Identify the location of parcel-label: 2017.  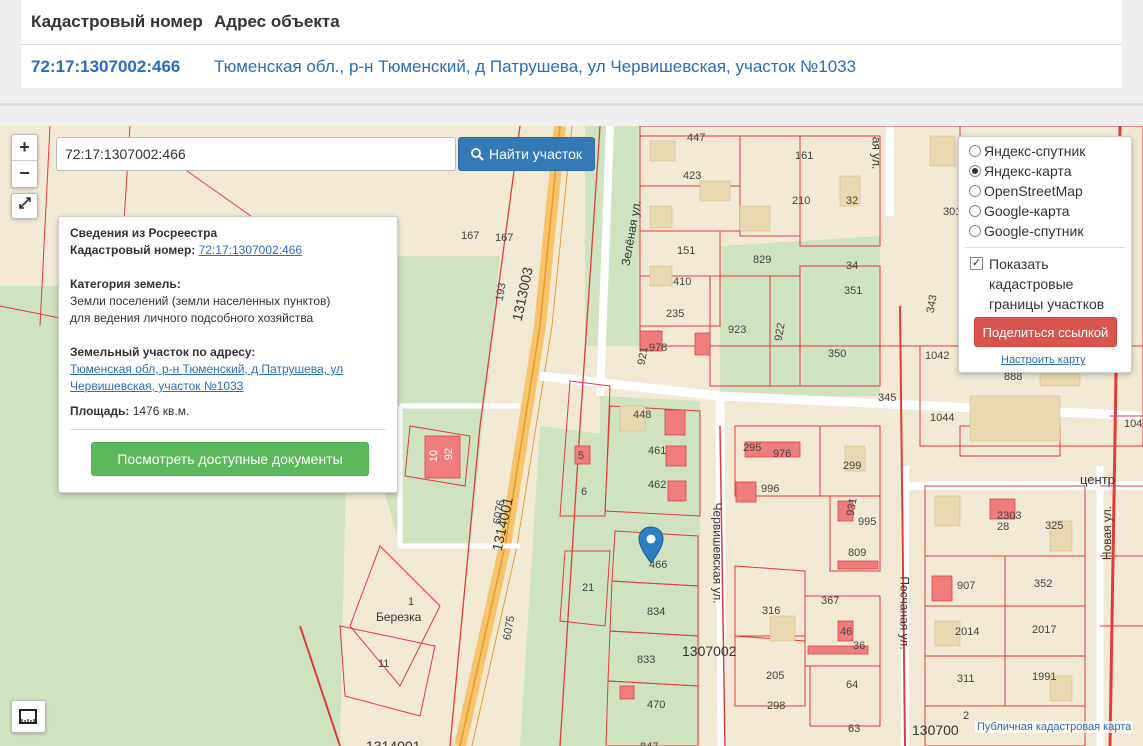
(1044, 630).